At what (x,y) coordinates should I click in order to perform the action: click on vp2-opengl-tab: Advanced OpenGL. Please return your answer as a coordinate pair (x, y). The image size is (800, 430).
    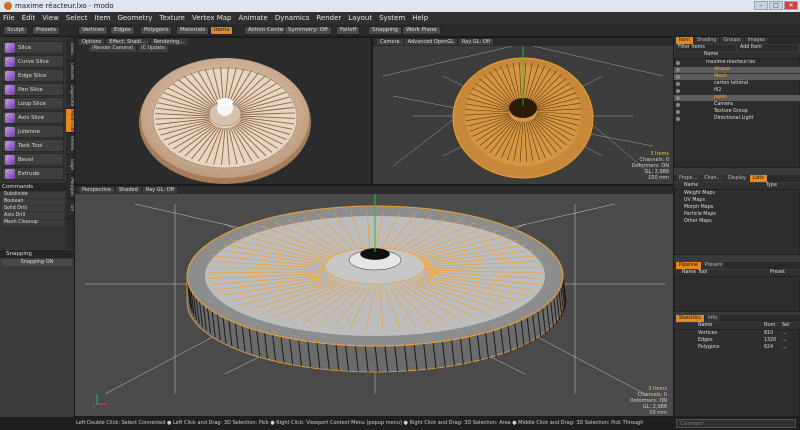
    Looking at the image, I should click on (430, 42).